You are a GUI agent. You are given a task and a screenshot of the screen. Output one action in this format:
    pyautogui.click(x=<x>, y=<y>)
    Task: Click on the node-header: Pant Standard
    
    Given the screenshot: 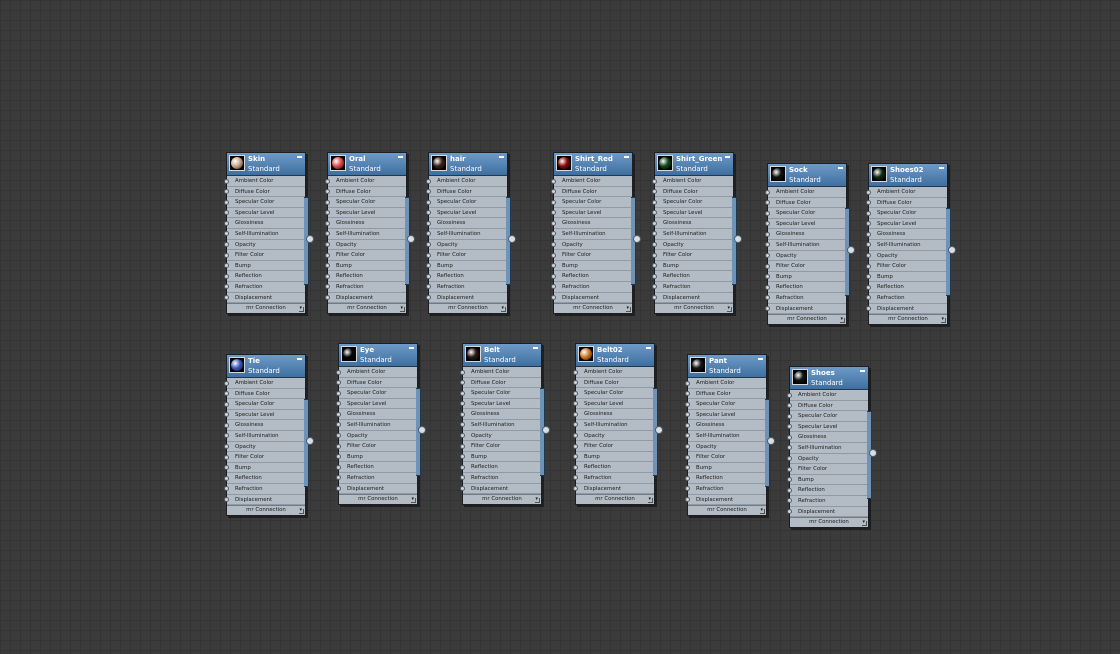 What is the action you would take?
    pyautogui.click(x=727, y=366)
    